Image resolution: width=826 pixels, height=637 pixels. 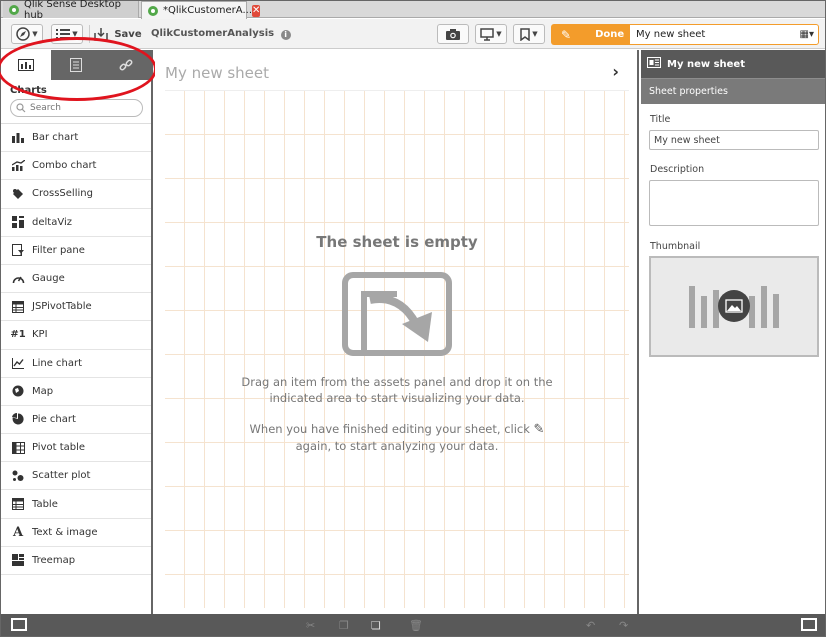 What do you see at coordinates (590, 34) in the screenshot?
I see `done-button: ✎ Done` at bounding box center [590, 34].